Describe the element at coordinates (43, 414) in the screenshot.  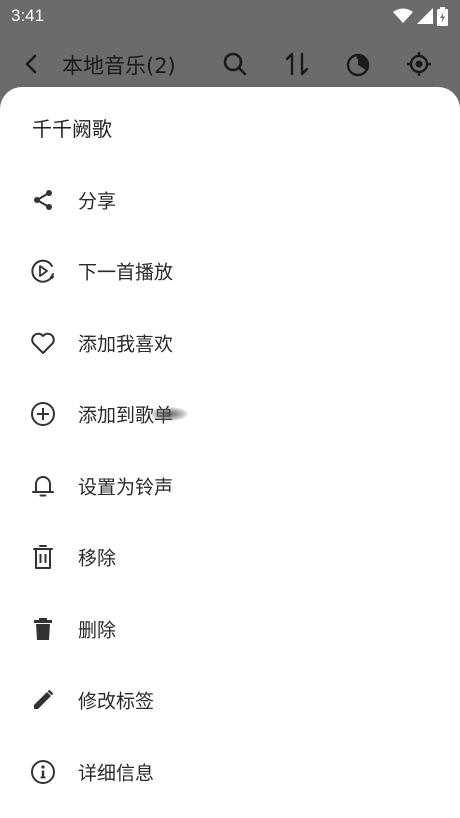
I see `add-circle-icon` at that location.